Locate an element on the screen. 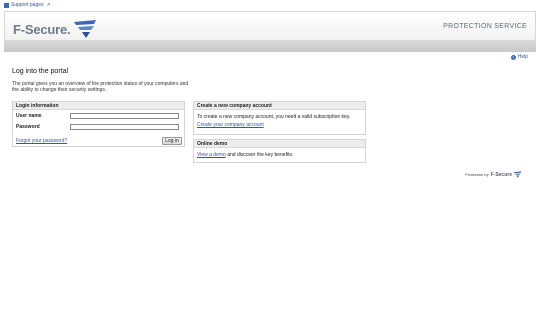  view-demo-link: View a demo is located at coordinates (211, 155).